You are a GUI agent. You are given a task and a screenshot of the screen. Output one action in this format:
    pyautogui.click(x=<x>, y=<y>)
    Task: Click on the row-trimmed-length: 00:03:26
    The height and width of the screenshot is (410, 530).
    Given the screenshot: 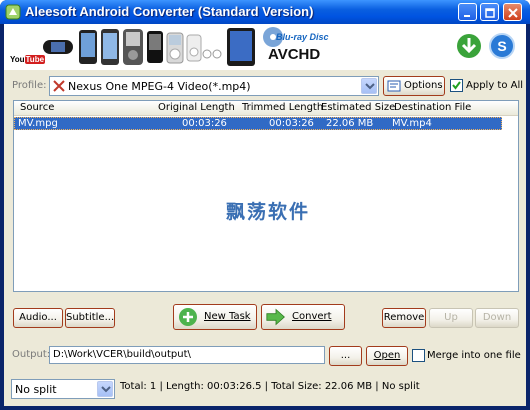 What is the action you would take?
    pyautogui.click(x=291, y=123)
    